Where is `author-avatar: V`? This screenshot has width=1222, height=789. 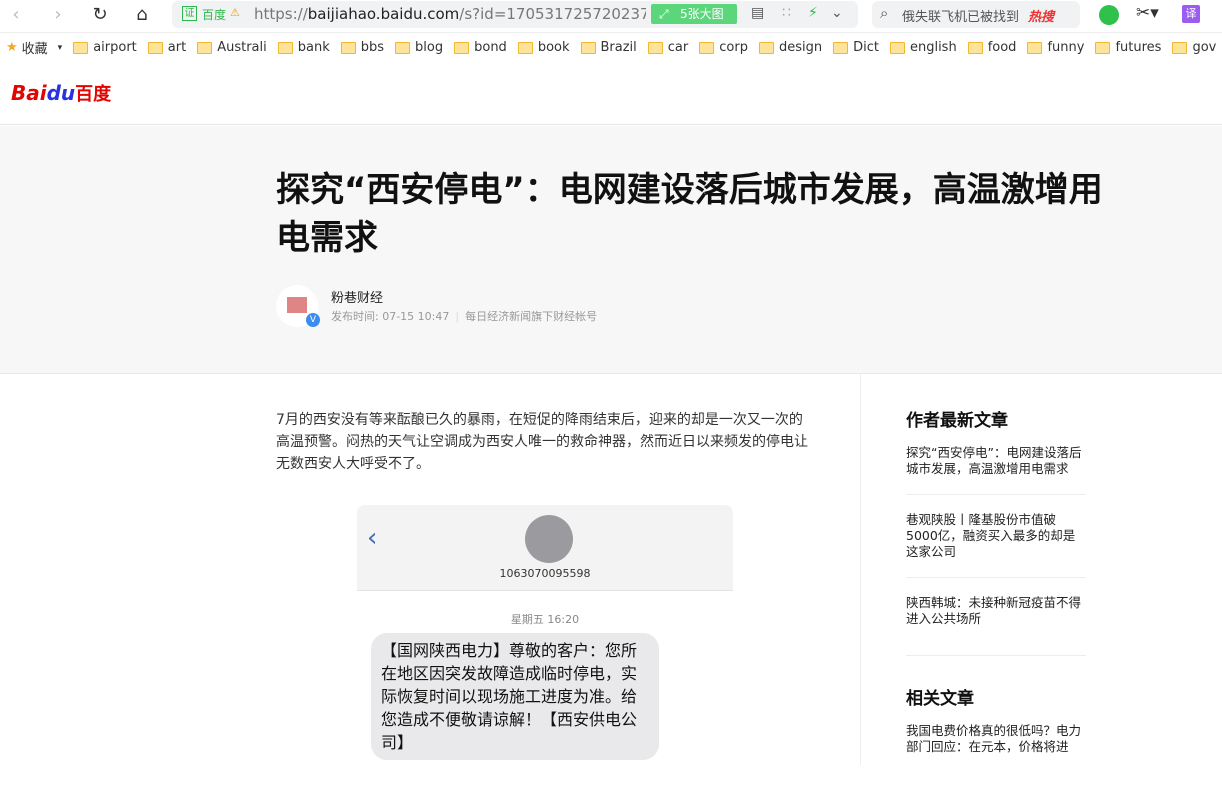 author-avatar: V is located at coordinates (298, 306).